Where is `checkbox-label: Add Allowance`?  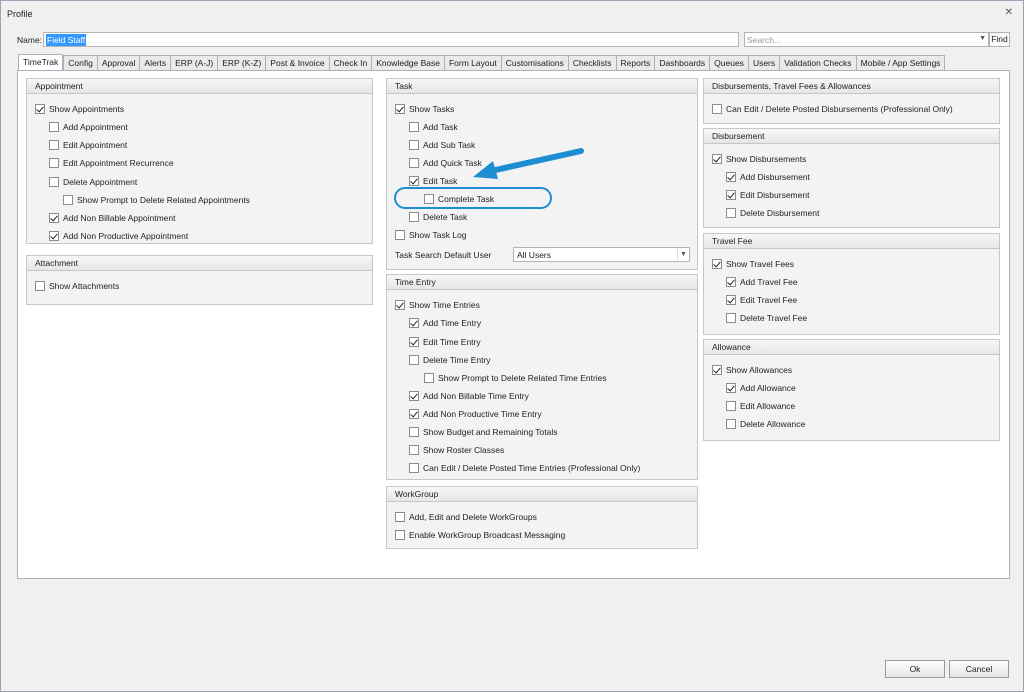
checkbox-label: Add Allowance is located at coordinates (768, 388).